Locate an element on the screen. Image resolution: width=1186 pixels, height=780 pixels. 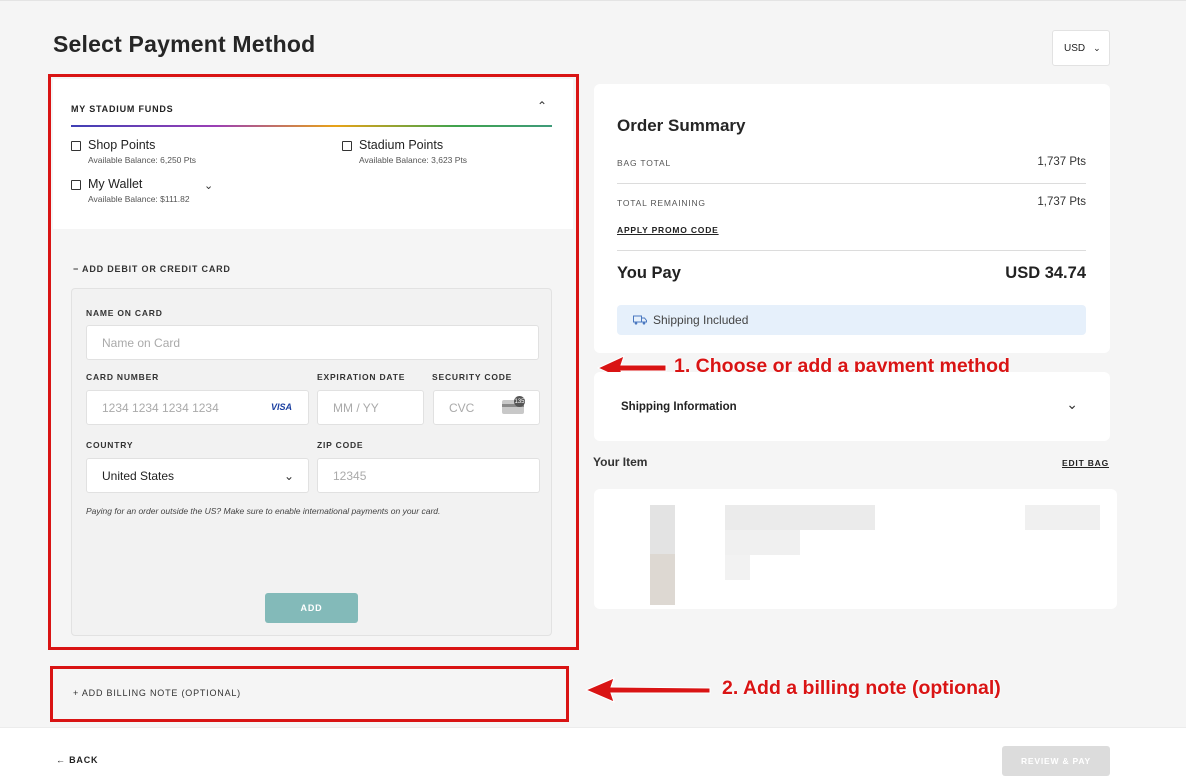
shipping-included-text: Shipping Included is located at coordinates (701, 320).